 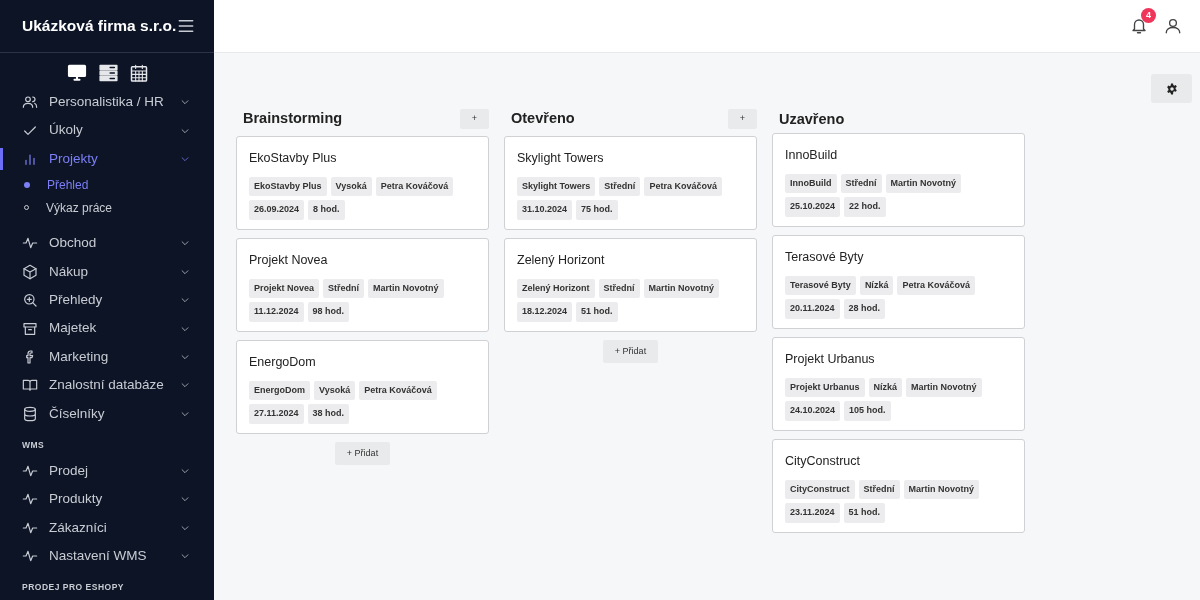 What do you see at coordinates (30, 271) in the screenshot?
I see `cube-icon` at bounding box center [30, 271].